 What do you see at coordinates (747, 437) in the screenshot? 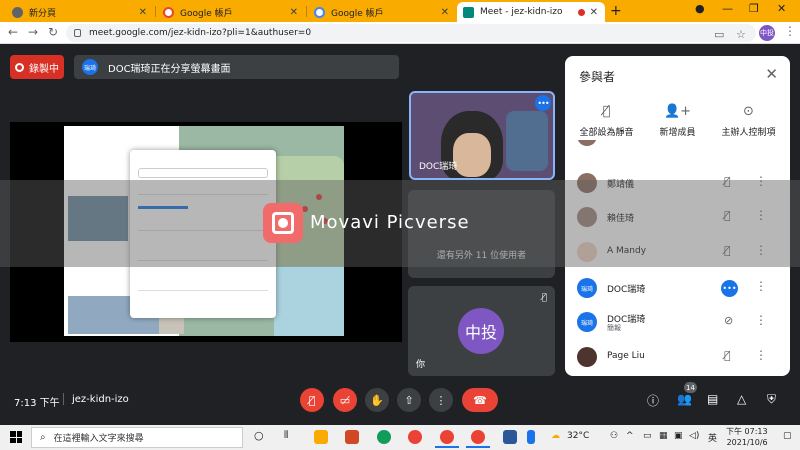
I see `taskbar-clock: 下午 07:13 2021/10/6` at bounding box center [747, 437].